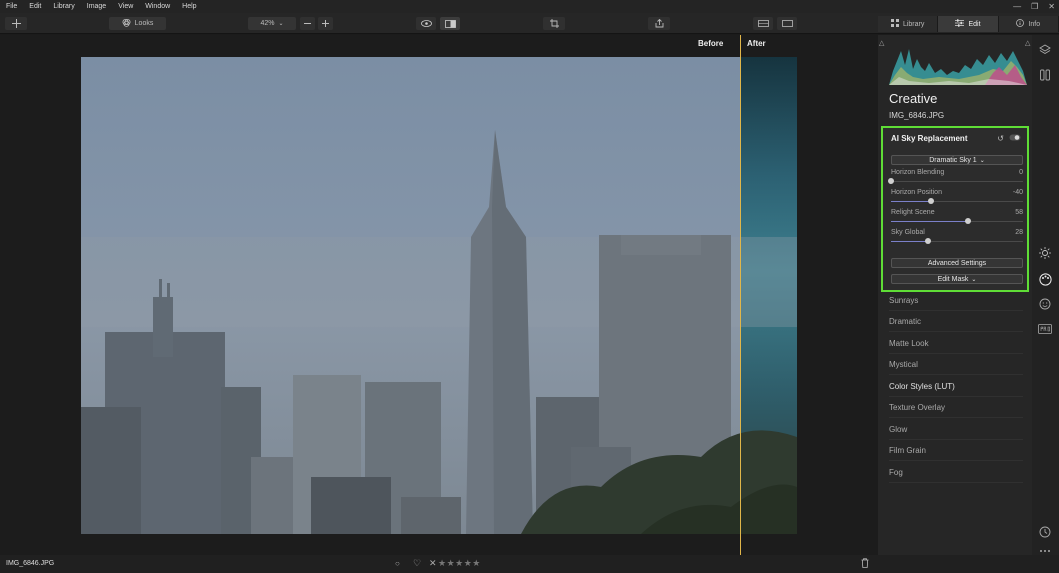 Image resolution: width=1059 pixels, height=573 pixels. I want to click on sun-icon, so click(1045, 253).